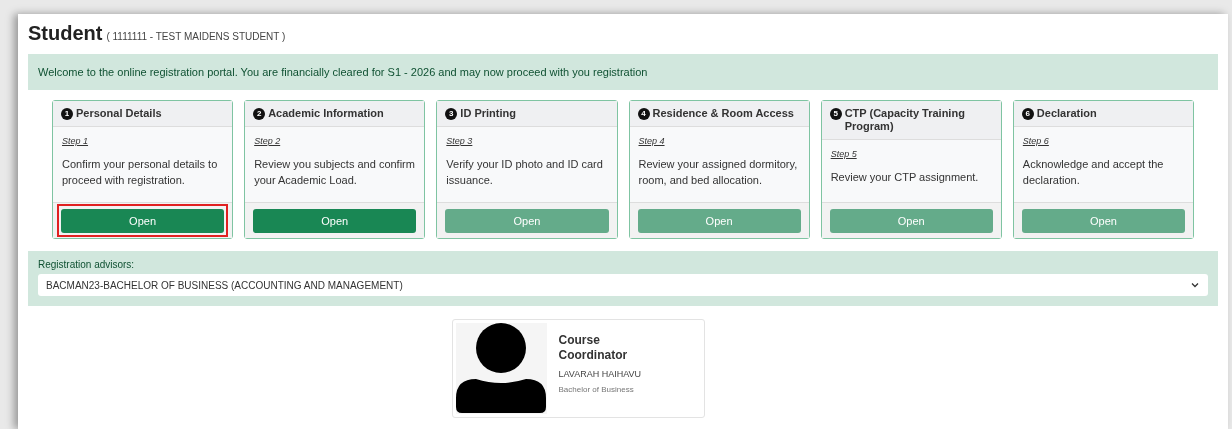 This screenshot has width=1232, height=429. I want to click on step-number-badge: 3, so click(451, 114).